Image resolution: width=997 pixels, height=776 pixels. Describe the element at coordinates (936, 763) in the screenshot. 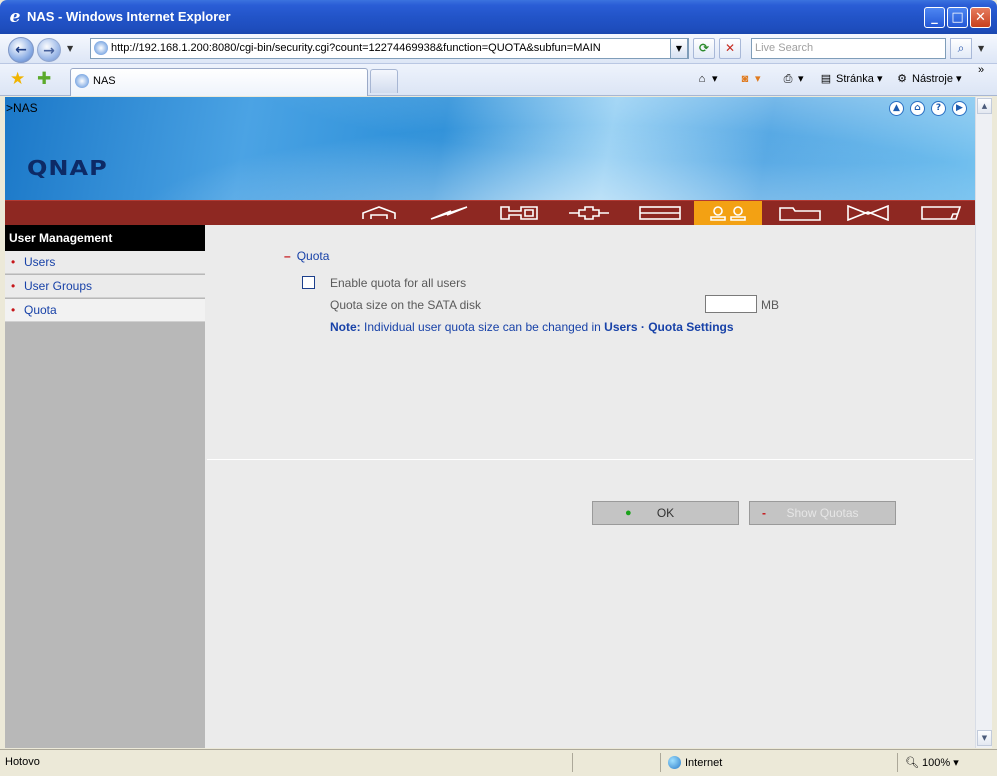

I see `zoom-label: 100%` at that location.